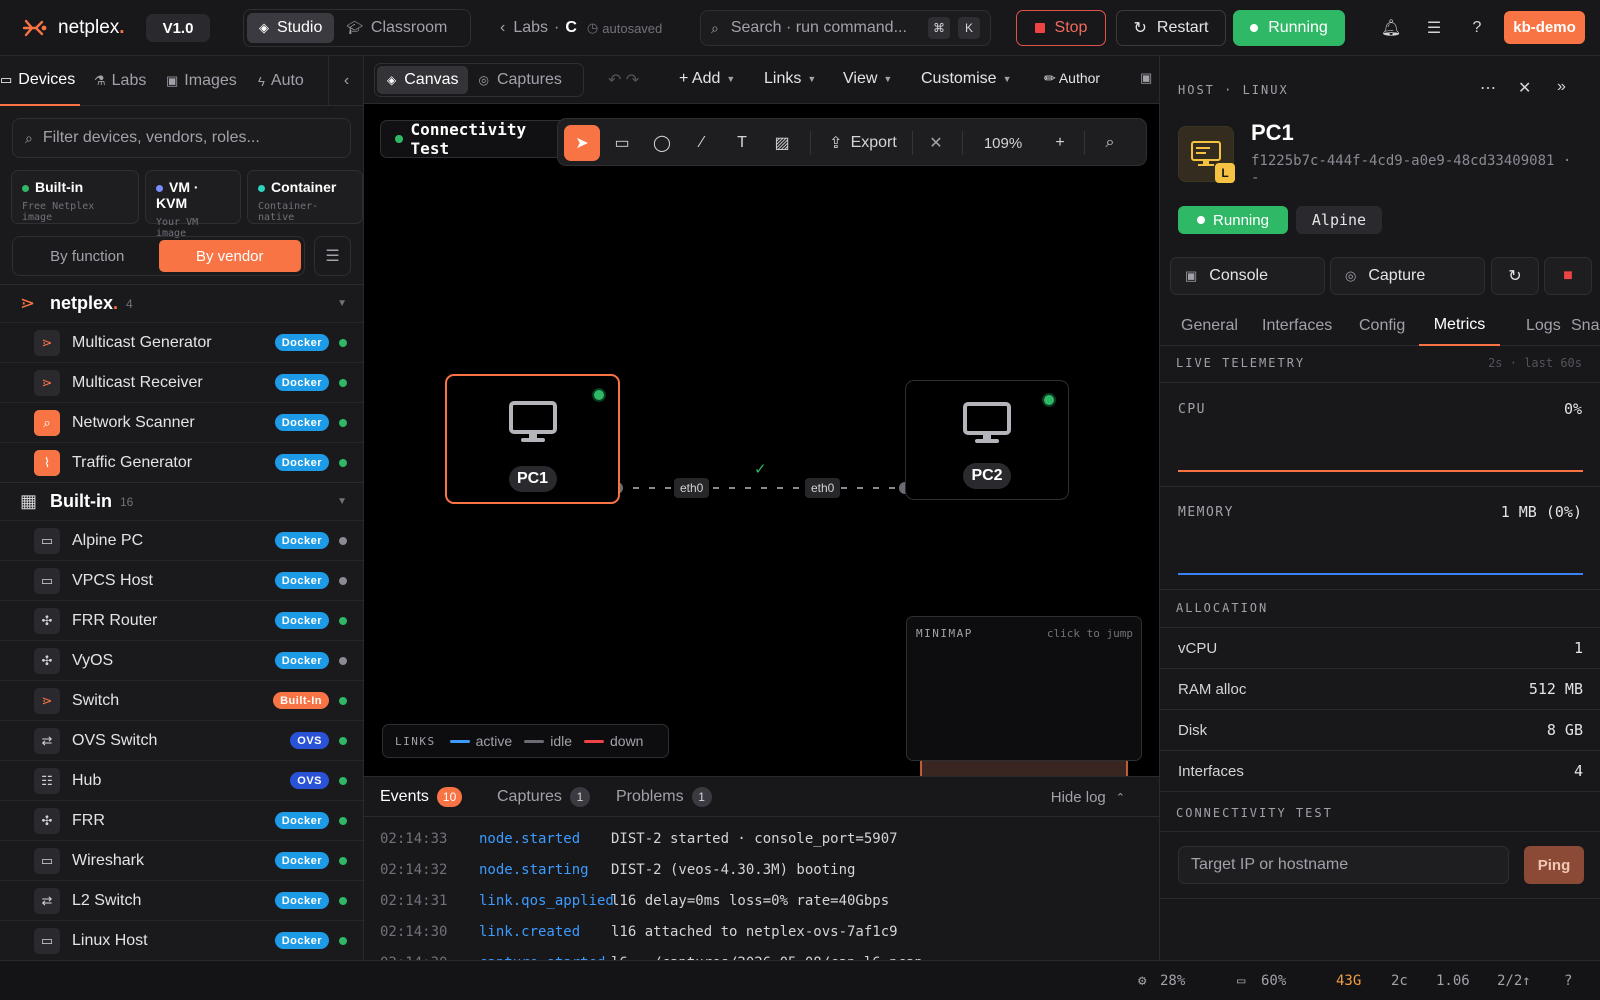 This screenshot has width=1600, height=1000. What do you see at coordinates (40, 81) in the screenshot?
I see `tab-devices: ▭ Devices` at bounding box center [40, 81].